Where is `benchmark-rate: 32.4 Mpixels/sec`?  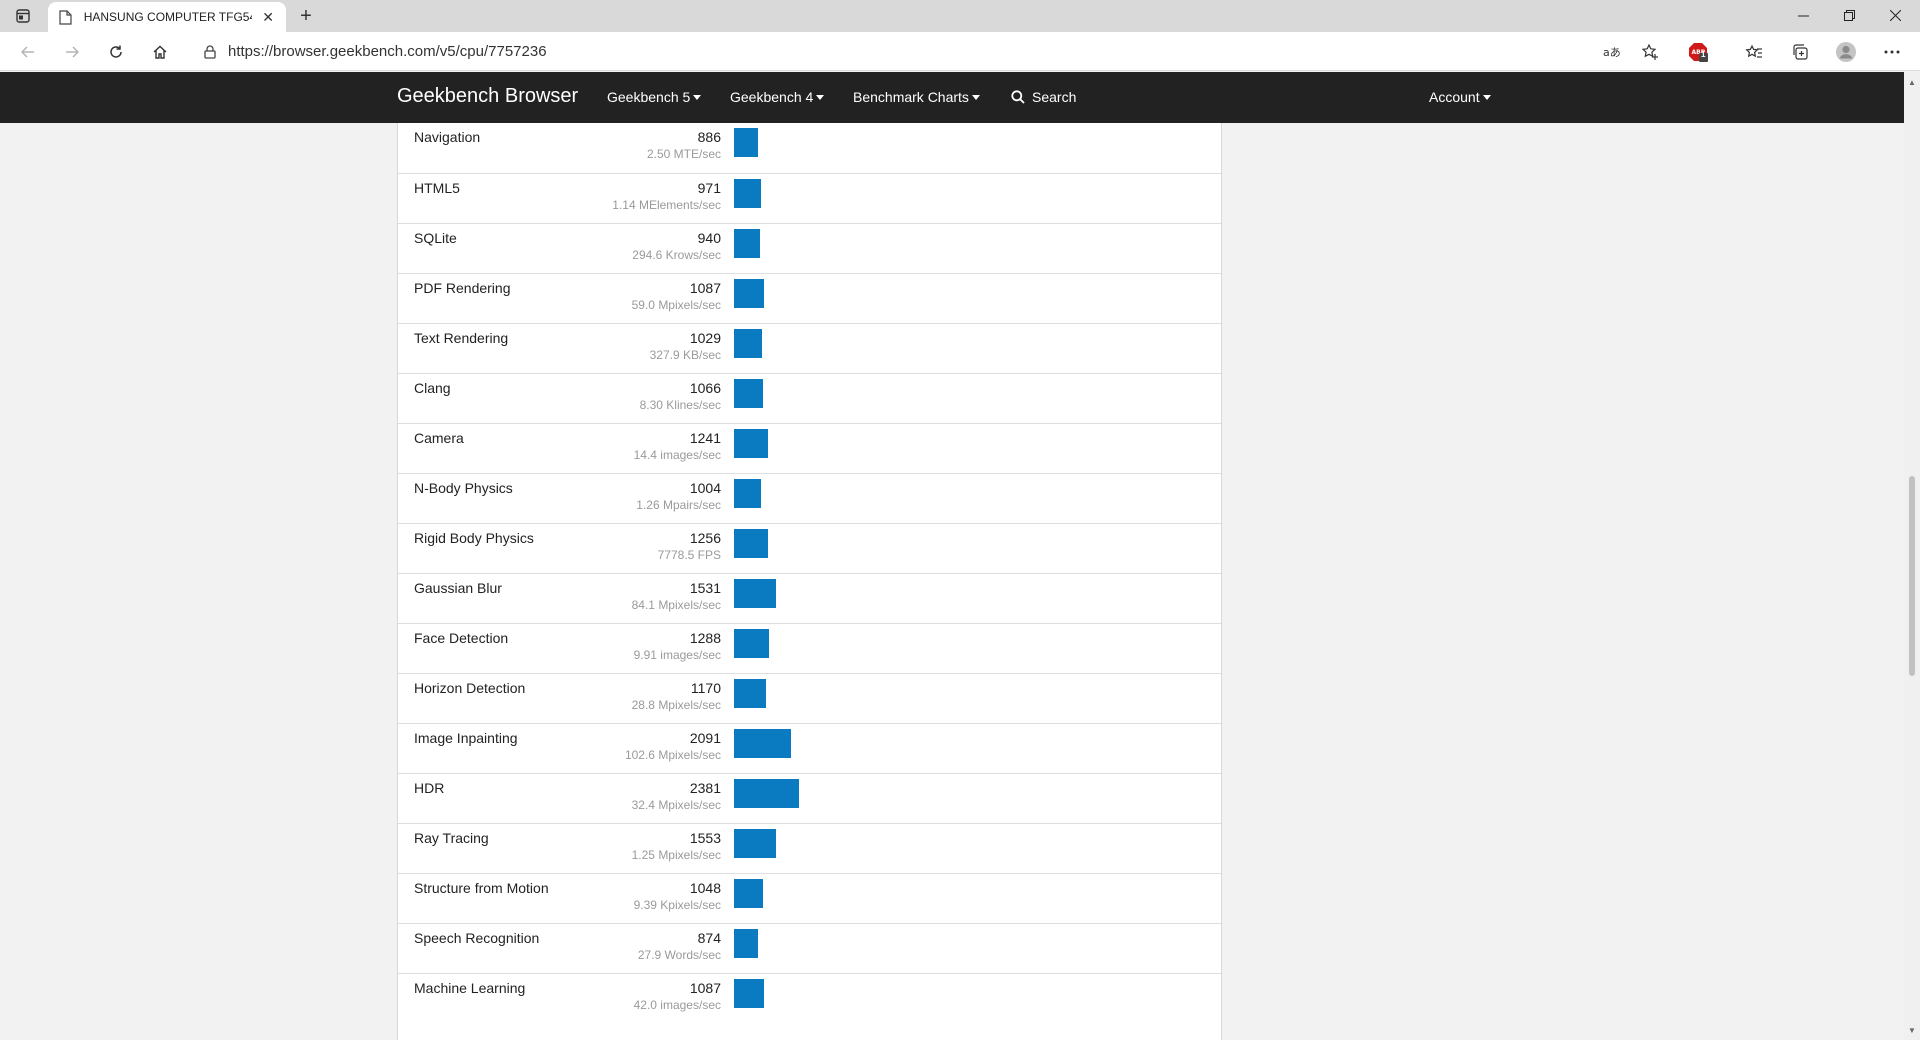 benchmark-rate: 32.4 Mpixels/sec is located at coordinates (676, 805).